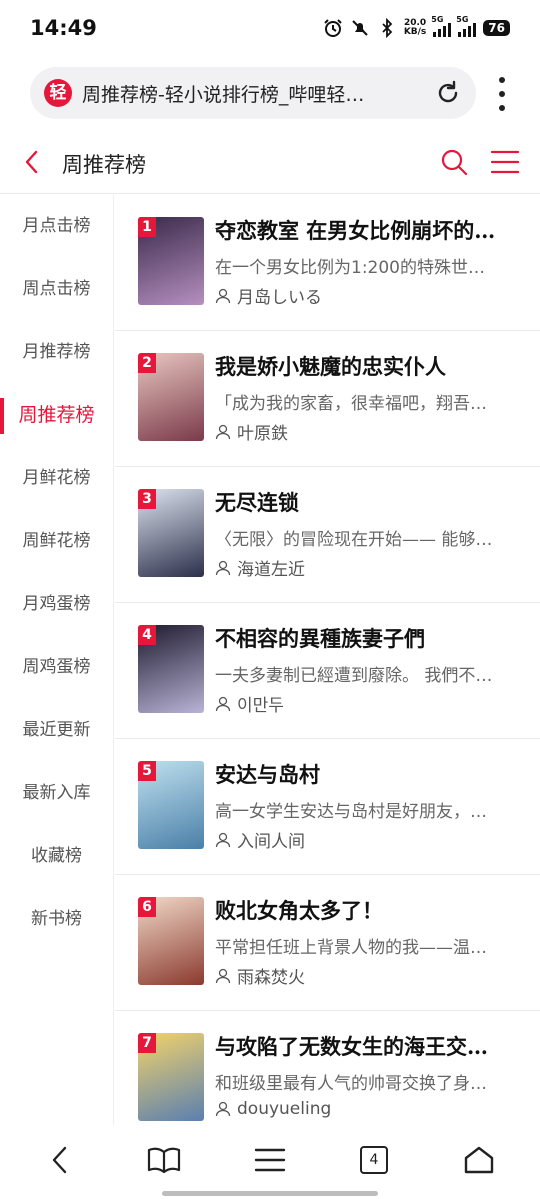 Image resolution: width=540 pixels, height=1199 pixels. I want to click on bluetooth-icon, so click(387, 28).